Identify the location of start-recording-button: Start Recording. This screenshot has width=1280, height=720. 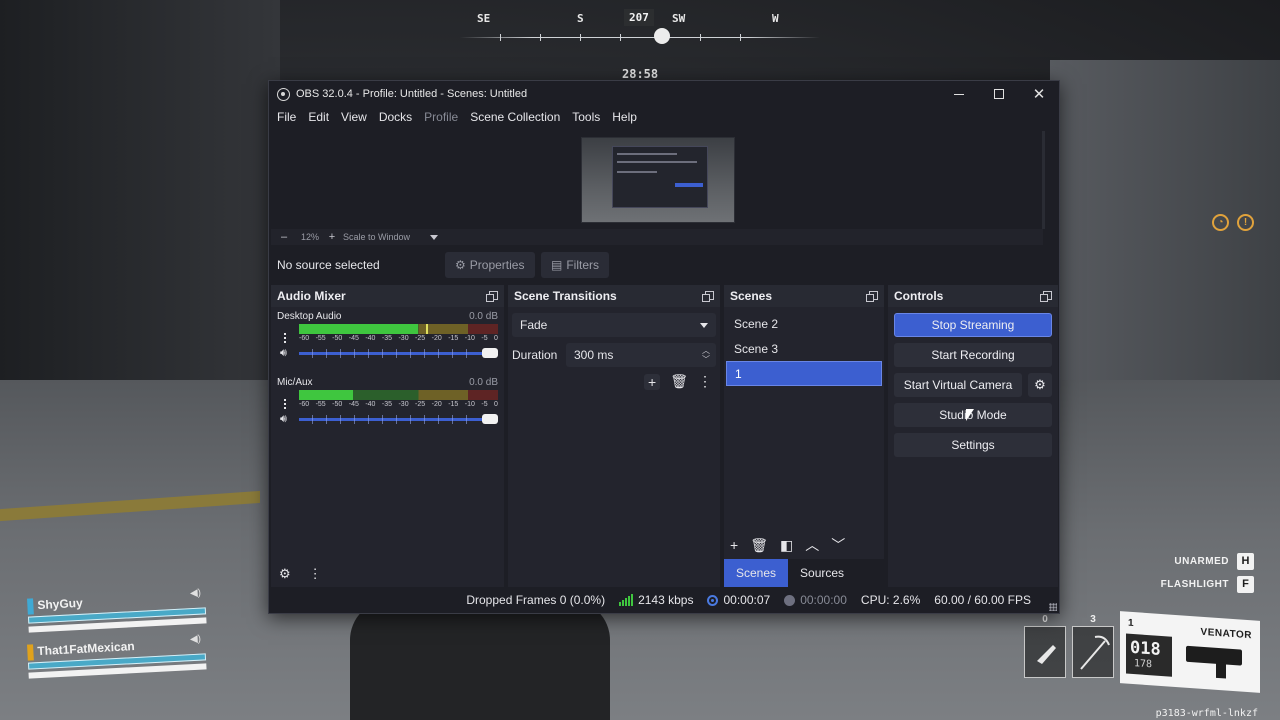
(973, 355).